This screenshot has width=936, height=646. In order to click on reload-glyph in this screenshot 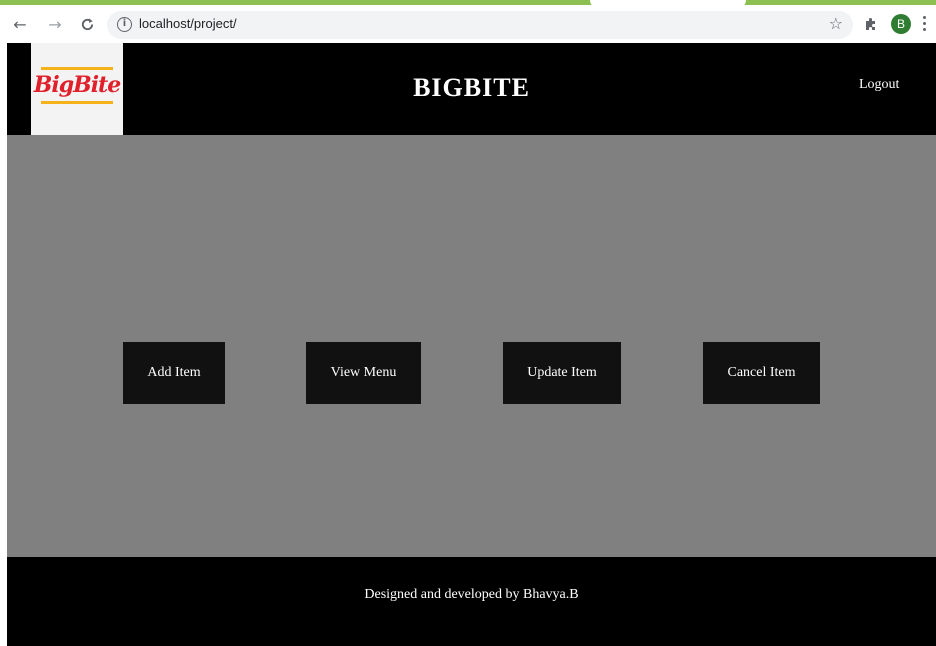, I will do `click(87, 23)`.